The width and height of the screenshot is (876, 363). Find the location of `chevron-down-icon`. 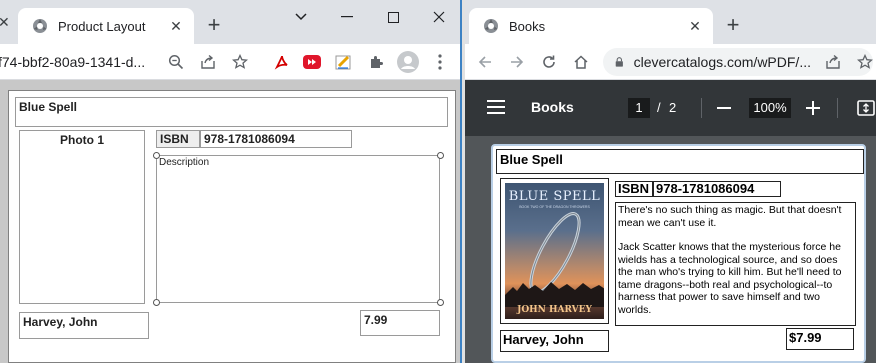

chevron-down-icon is located at coordinates (301, 17).